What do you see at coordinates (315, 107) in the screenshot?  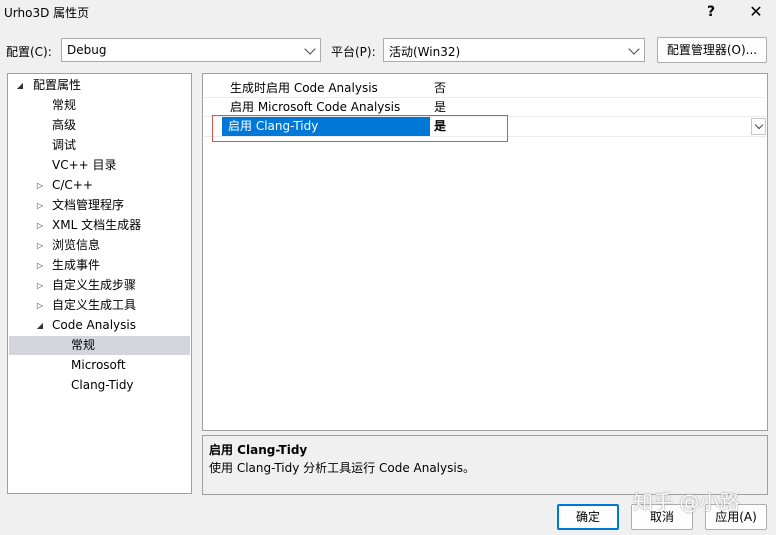 I see `property-name: 启用 Microsoft Code Analysis` at bounding box center [315, 107].